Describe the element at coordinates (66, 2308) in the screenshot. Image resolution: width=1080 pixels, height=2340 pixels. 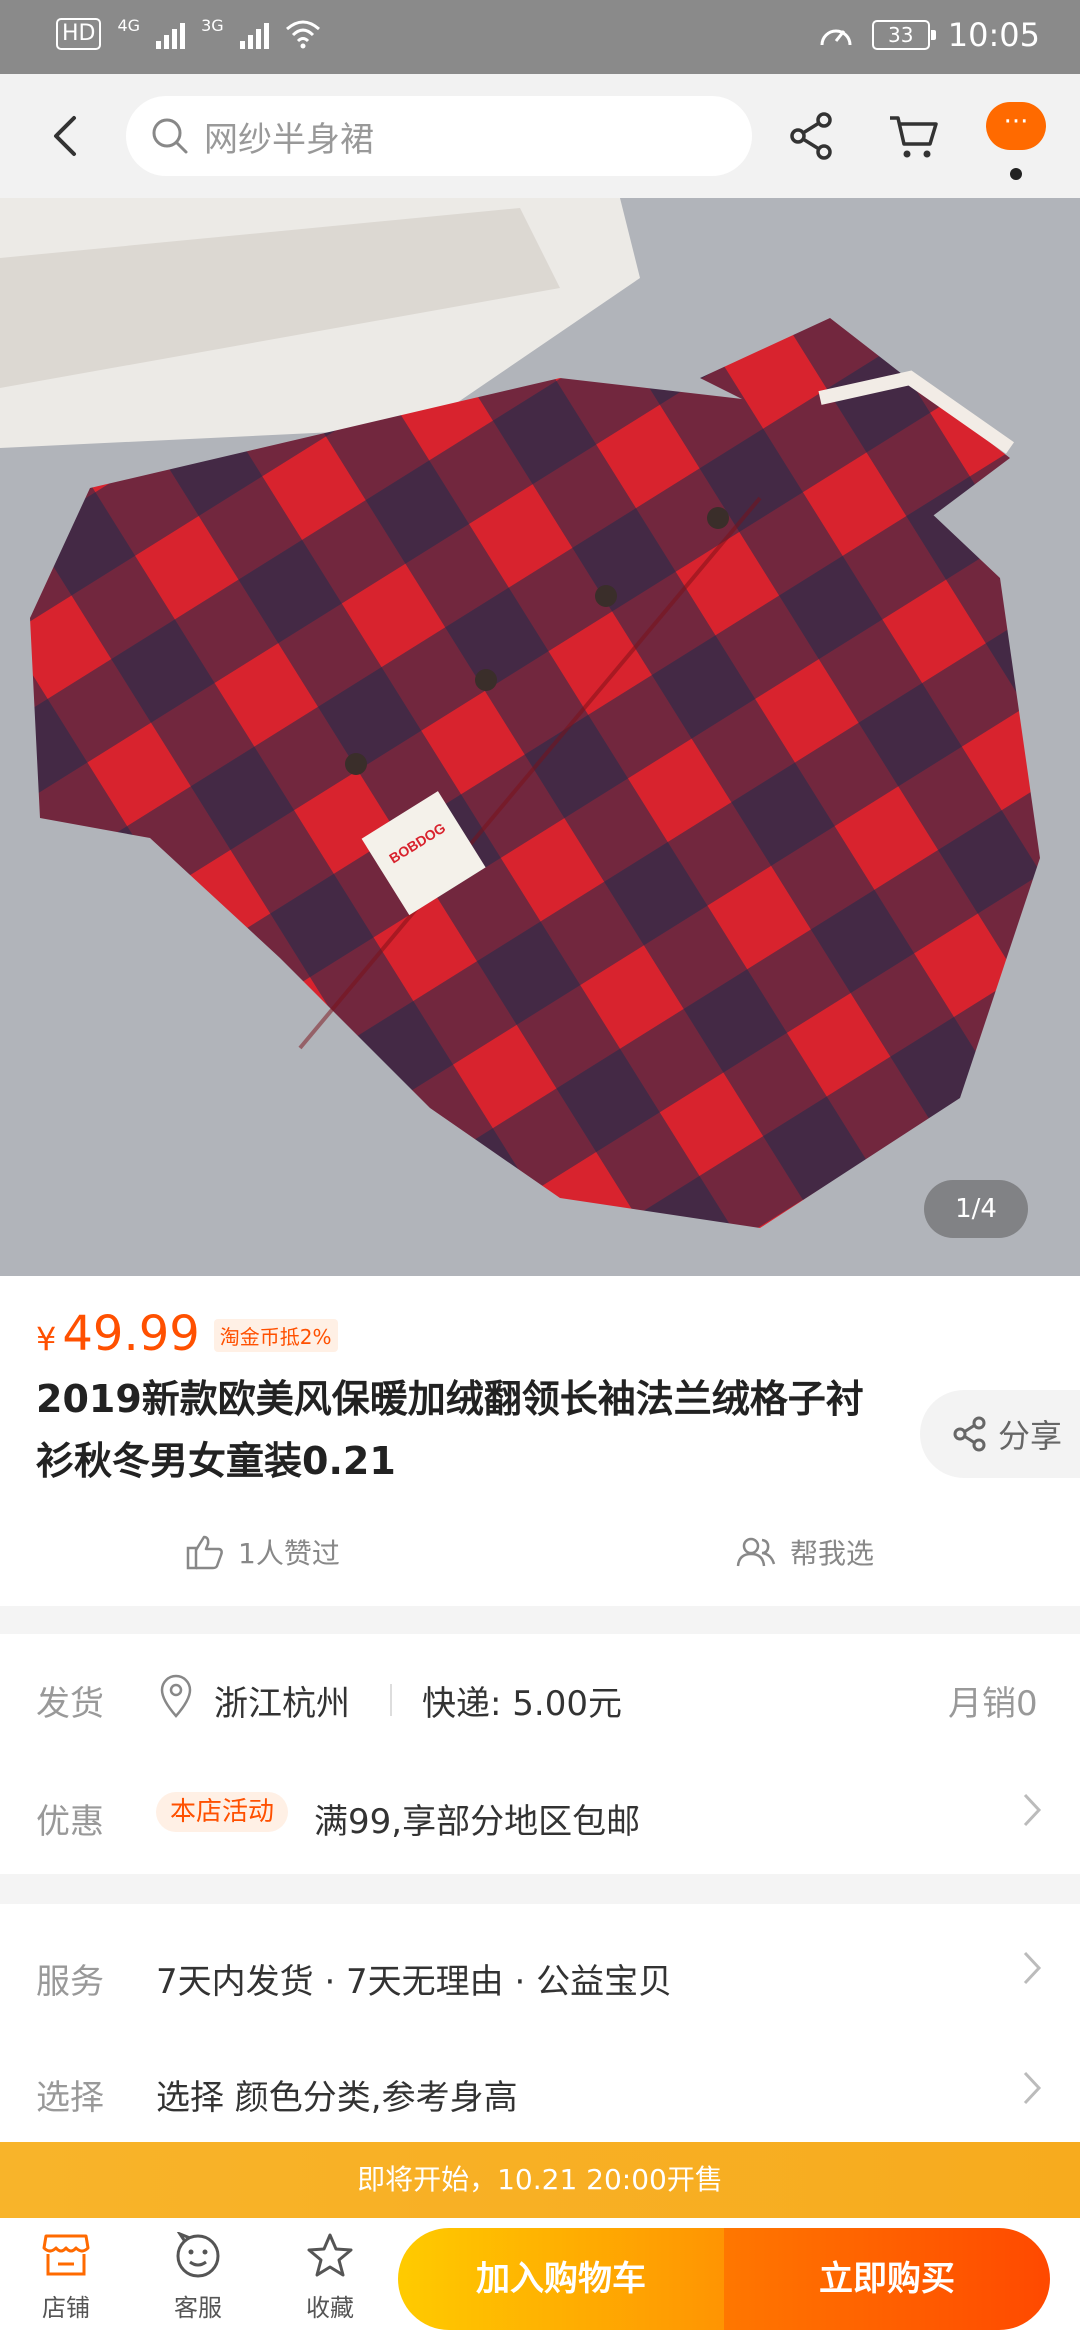
I see `shop-label: 店铺` at that location.